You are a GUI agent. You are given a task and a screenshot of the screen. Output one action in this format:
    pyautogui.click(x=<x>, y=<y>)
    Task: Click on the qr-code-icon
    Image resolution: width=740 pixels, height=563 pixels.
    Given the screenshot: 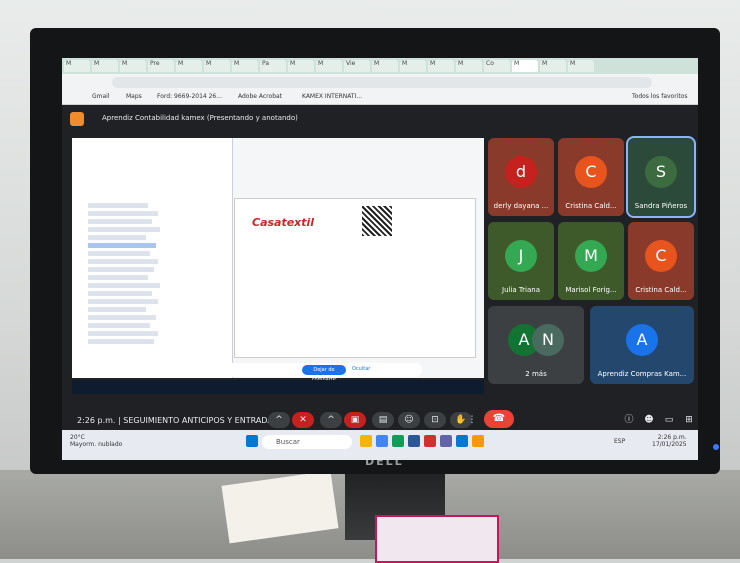 What is the action you would take?
    pyautogui.click(x=377, y=221)
    